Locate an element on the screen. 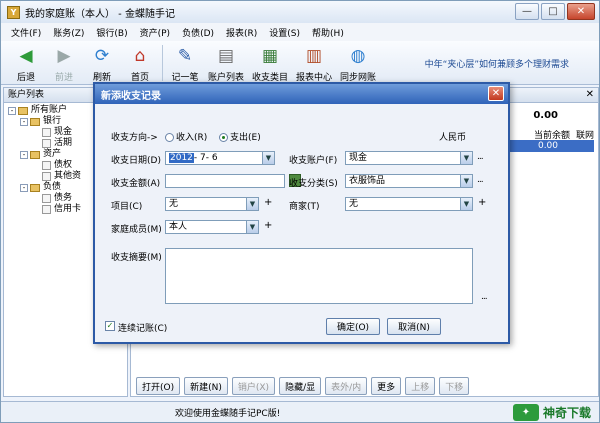 This screenshot has width=600, height=423. amount-input is located at coordinates (225, 181).